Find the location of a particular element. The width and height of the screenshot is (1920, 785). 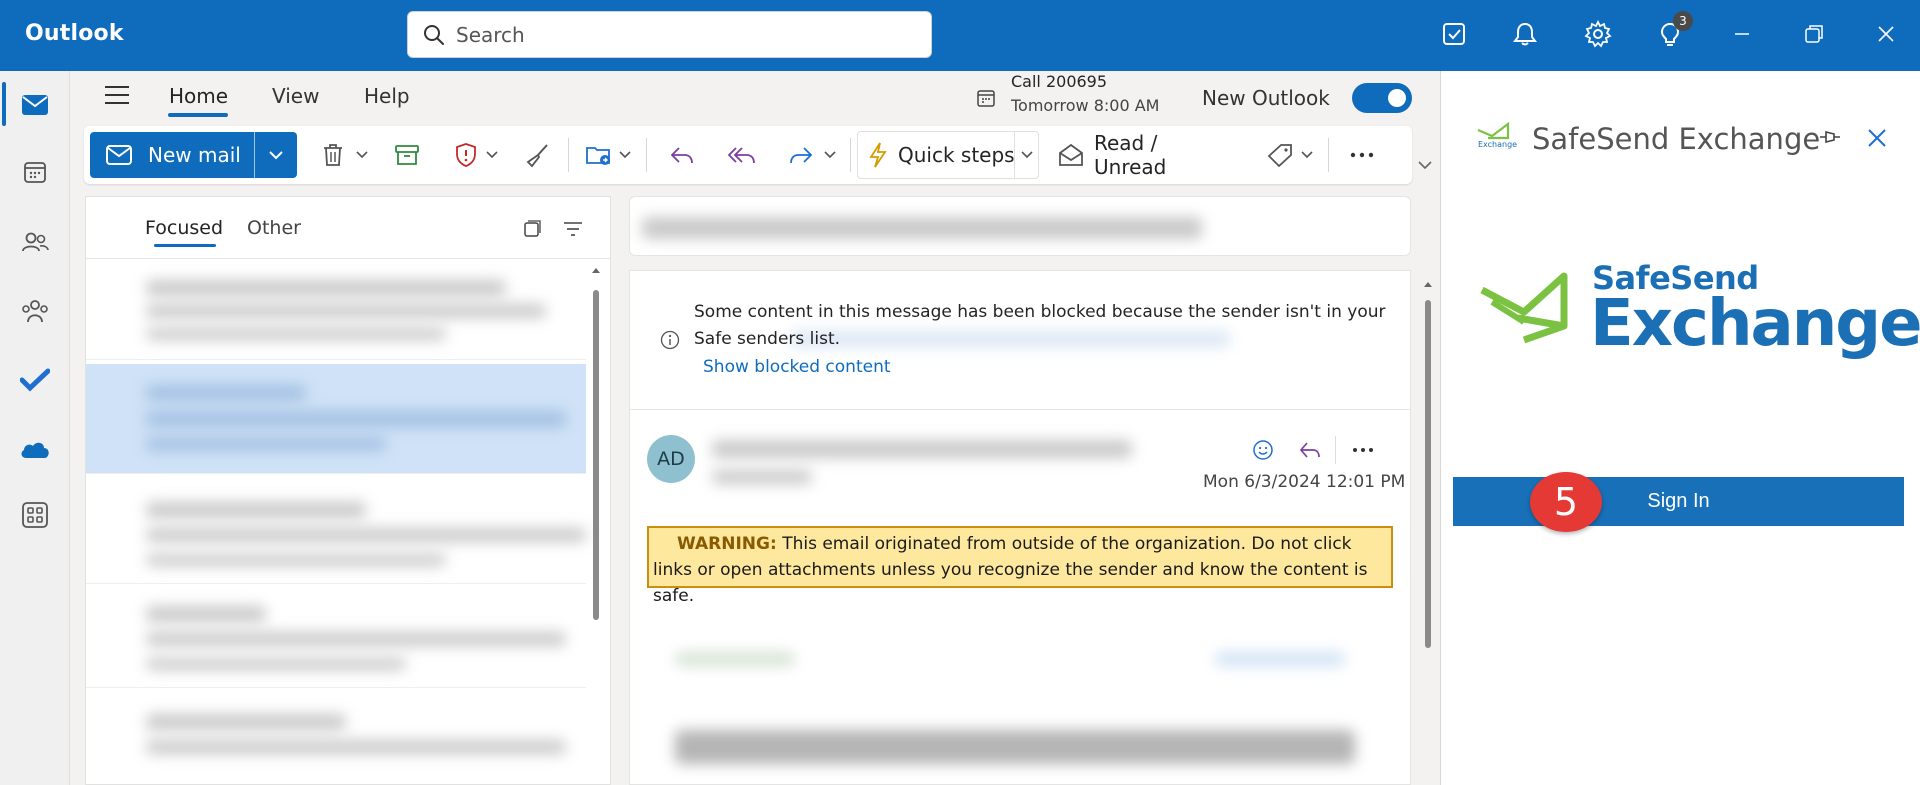

move-icon is located at coordinates (599, 155).